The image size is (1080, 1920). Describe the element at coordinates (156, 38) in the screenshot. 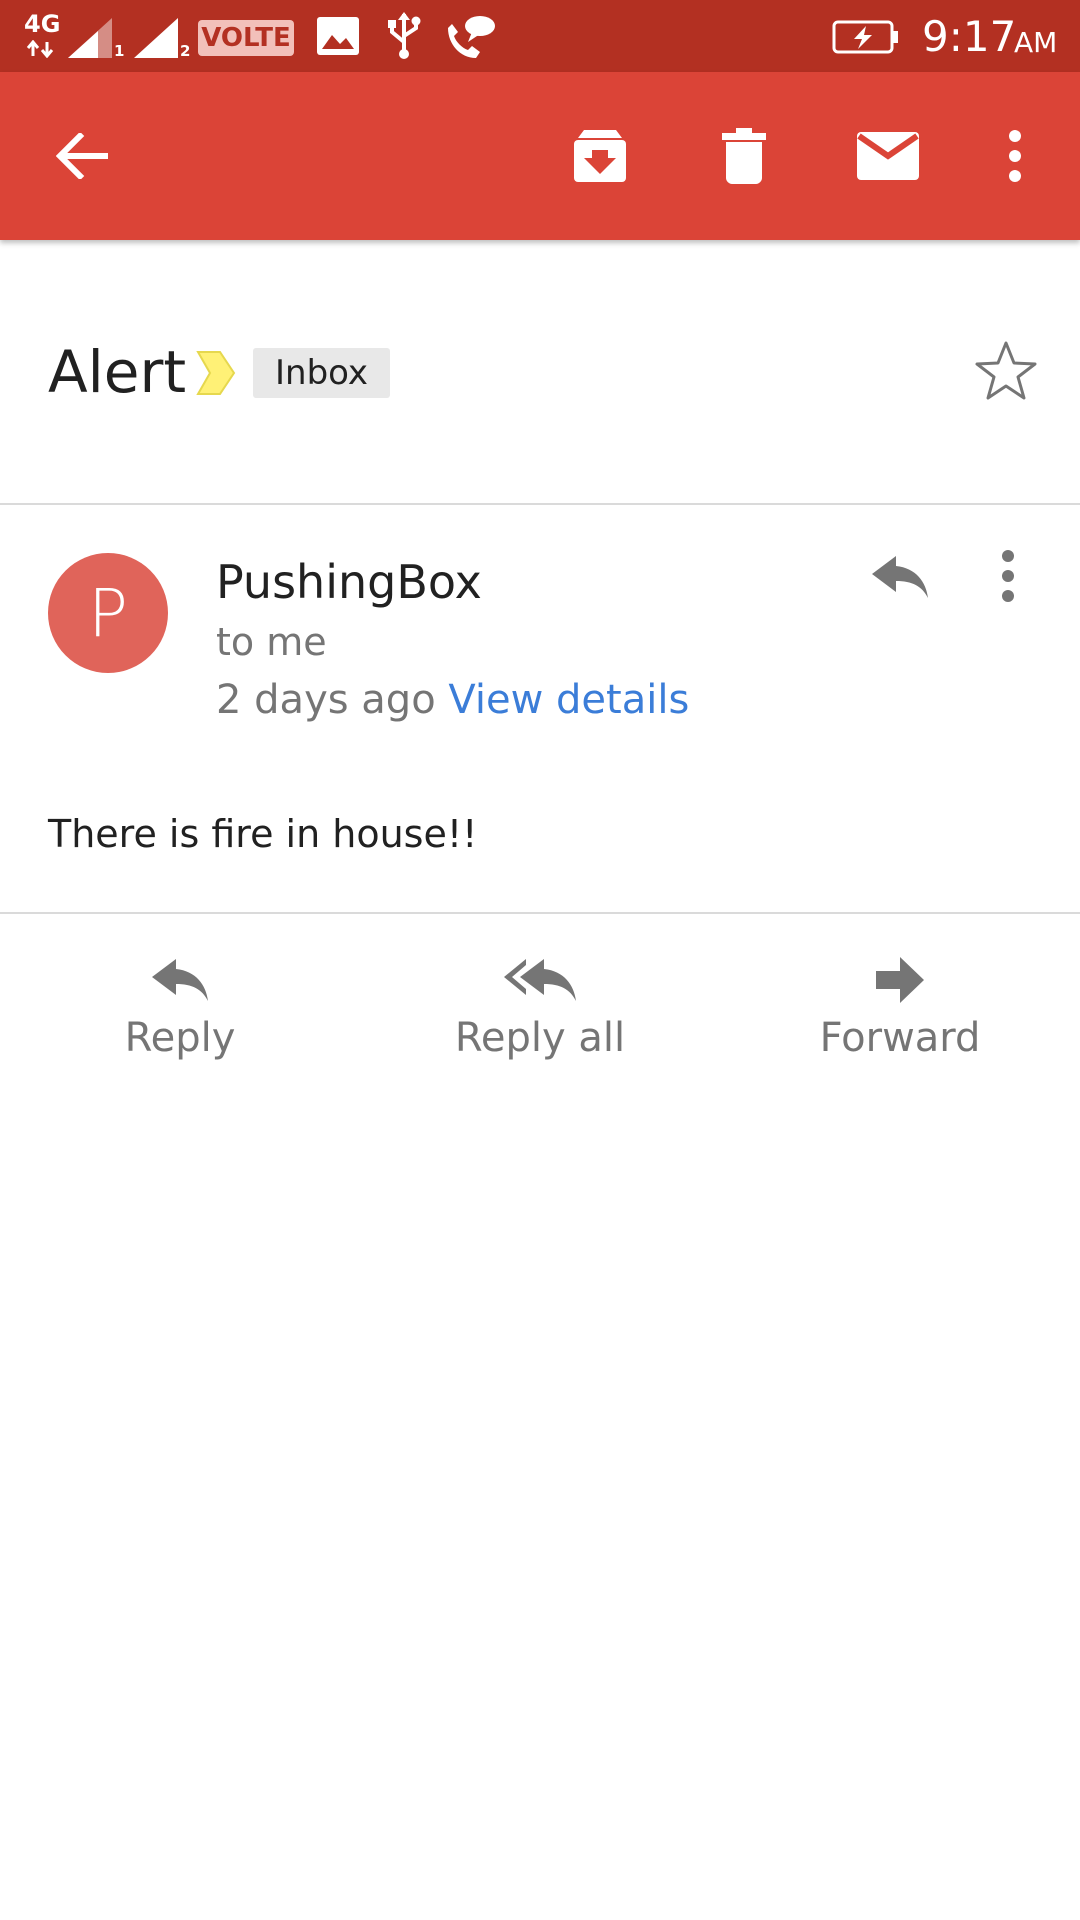

I see `signal-sim2-icon` at that location.